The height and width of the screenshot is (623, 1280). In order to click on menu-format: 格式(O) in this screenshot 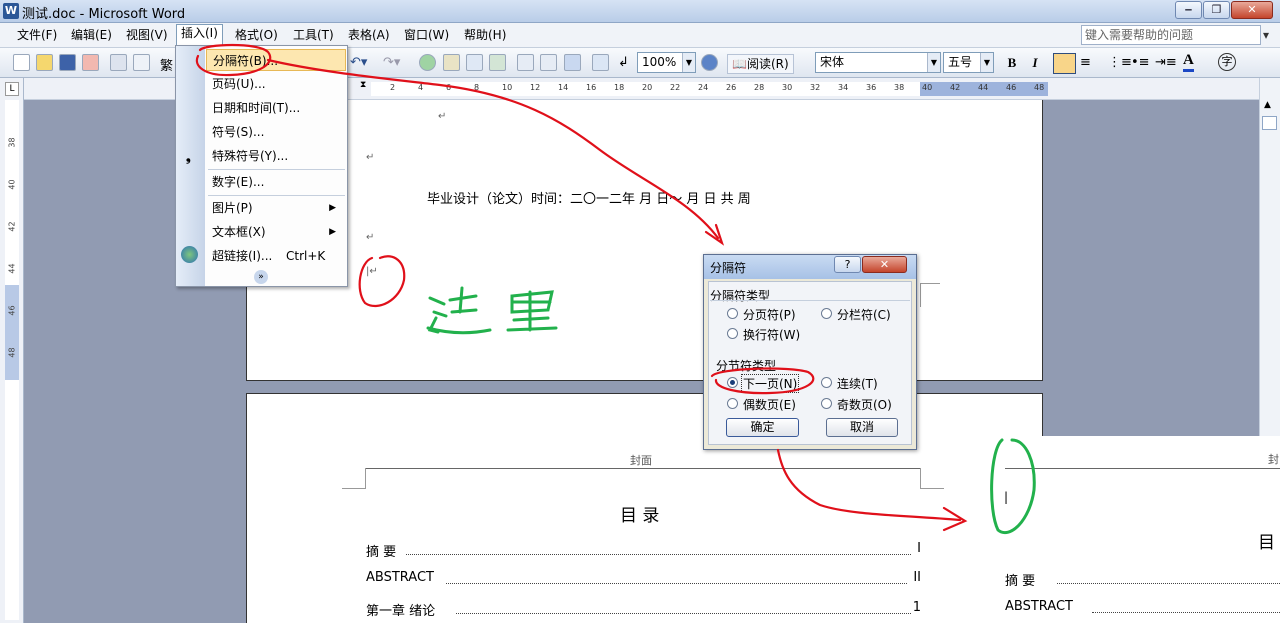, I will do `click(256, 36)`.